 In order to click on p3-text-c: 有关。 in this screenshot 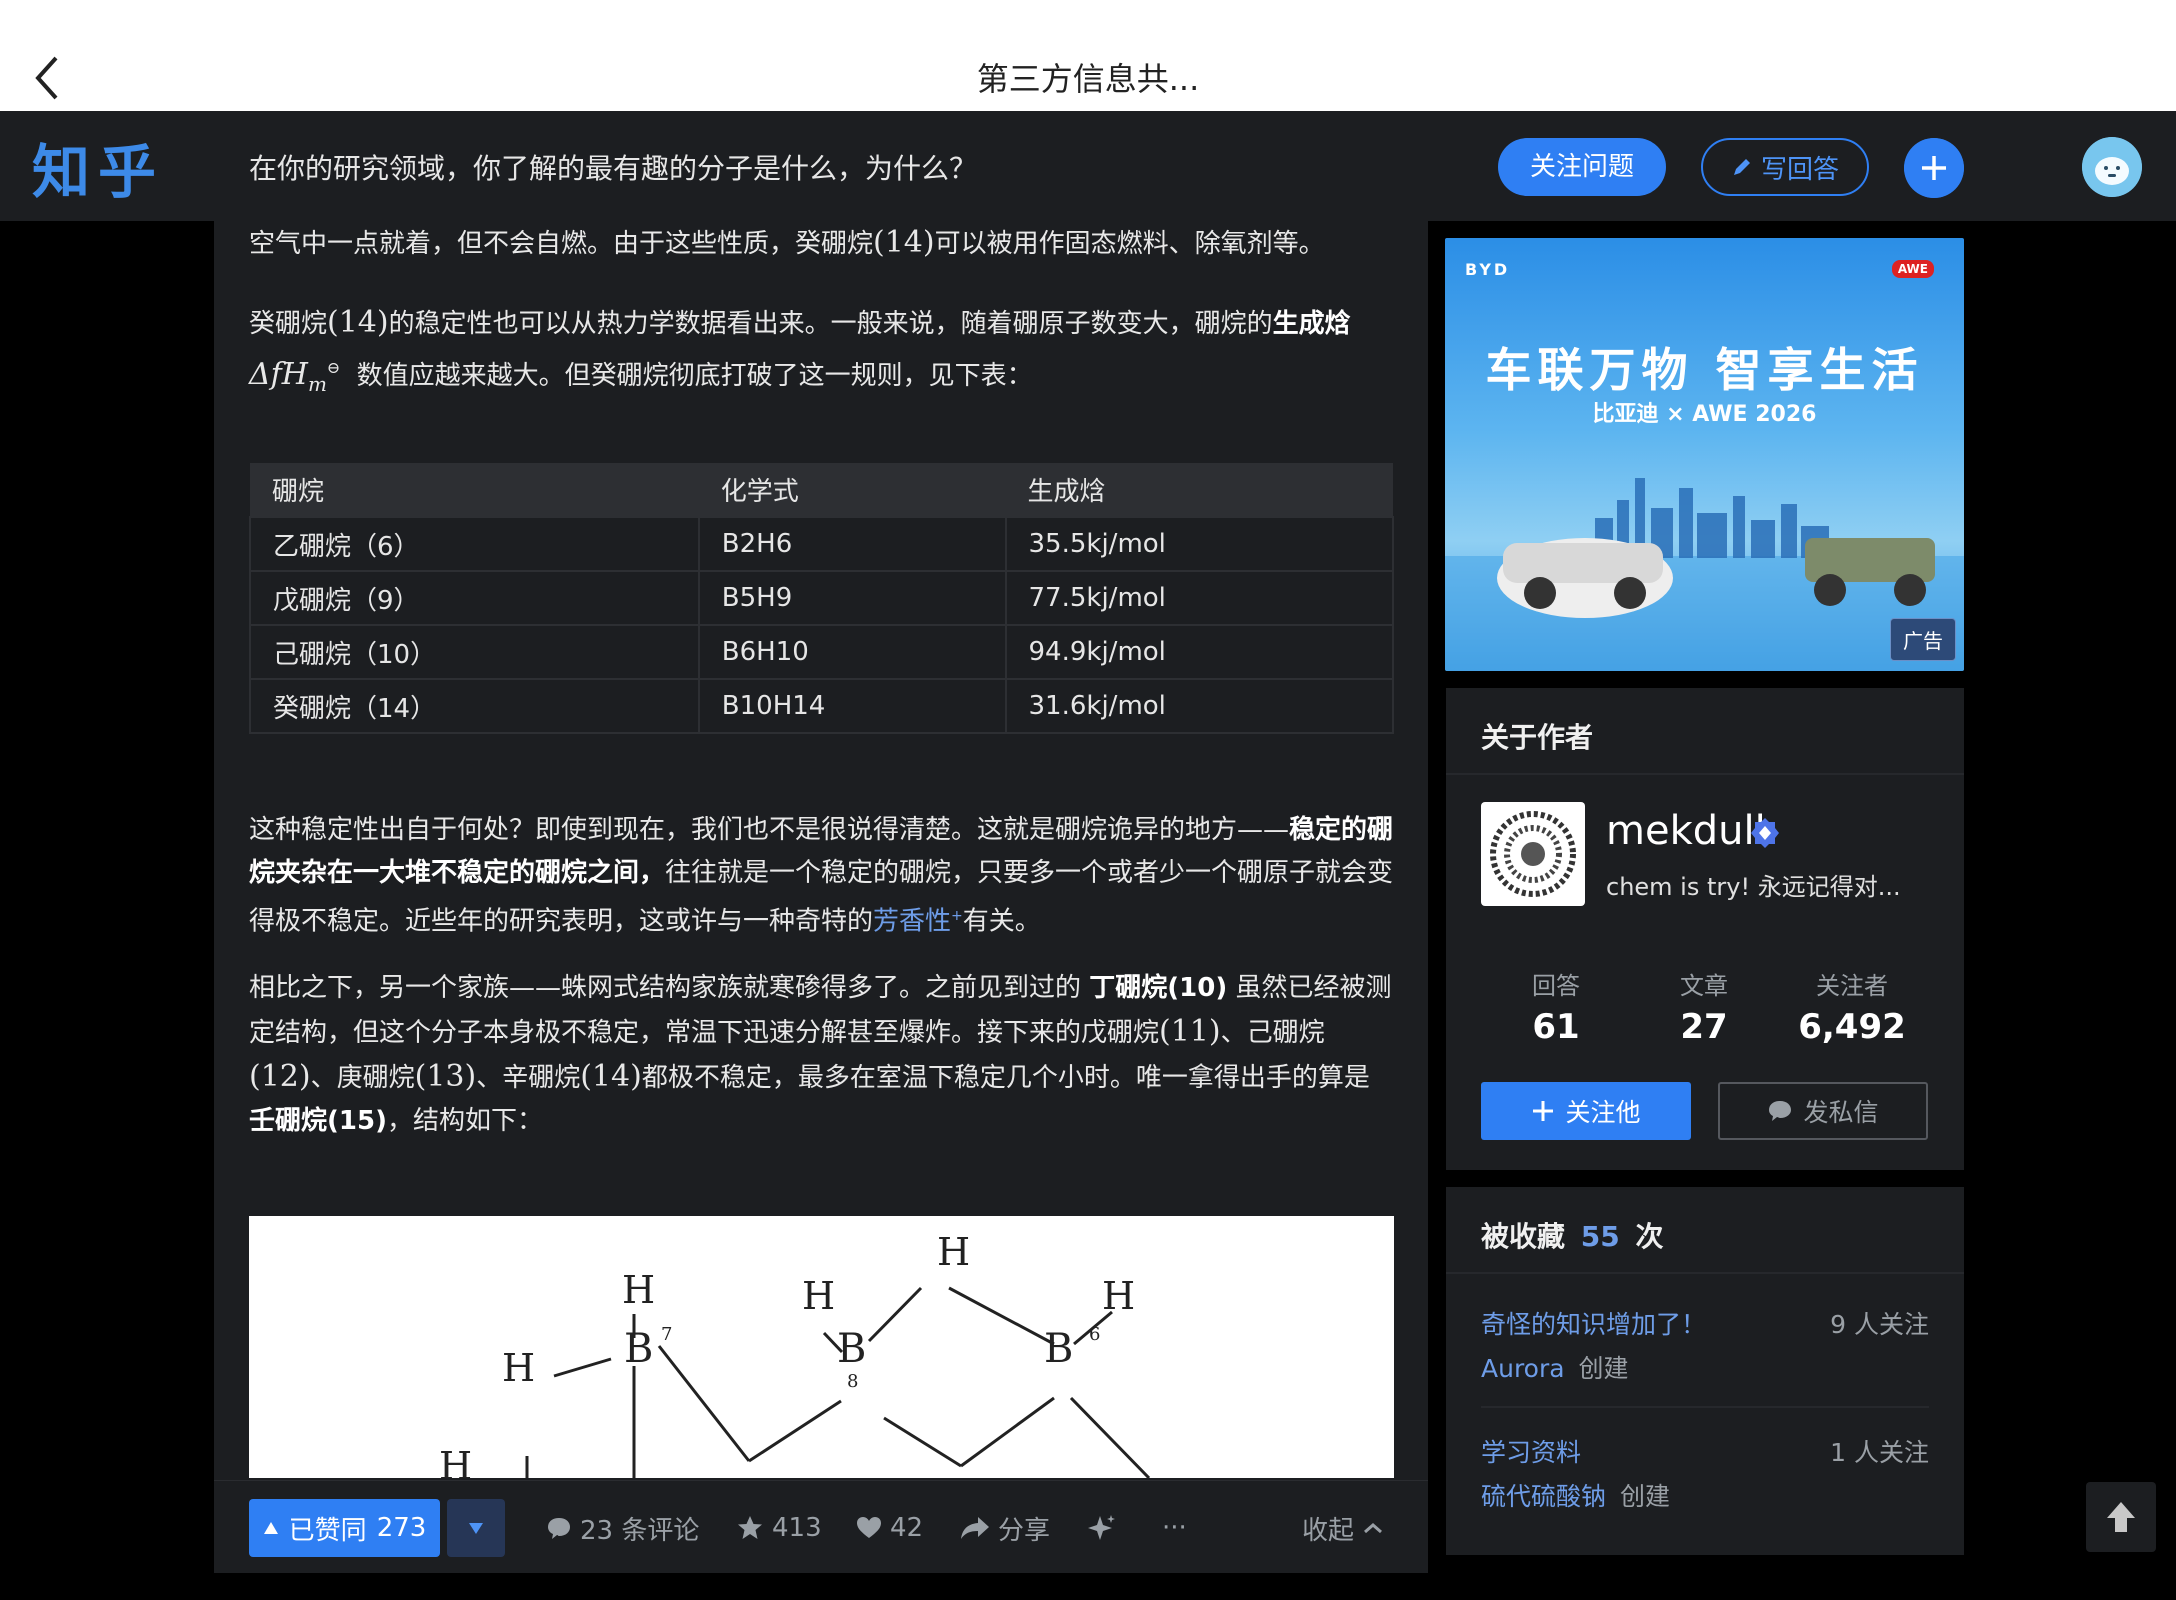, I will do `click(1001, 921)`.